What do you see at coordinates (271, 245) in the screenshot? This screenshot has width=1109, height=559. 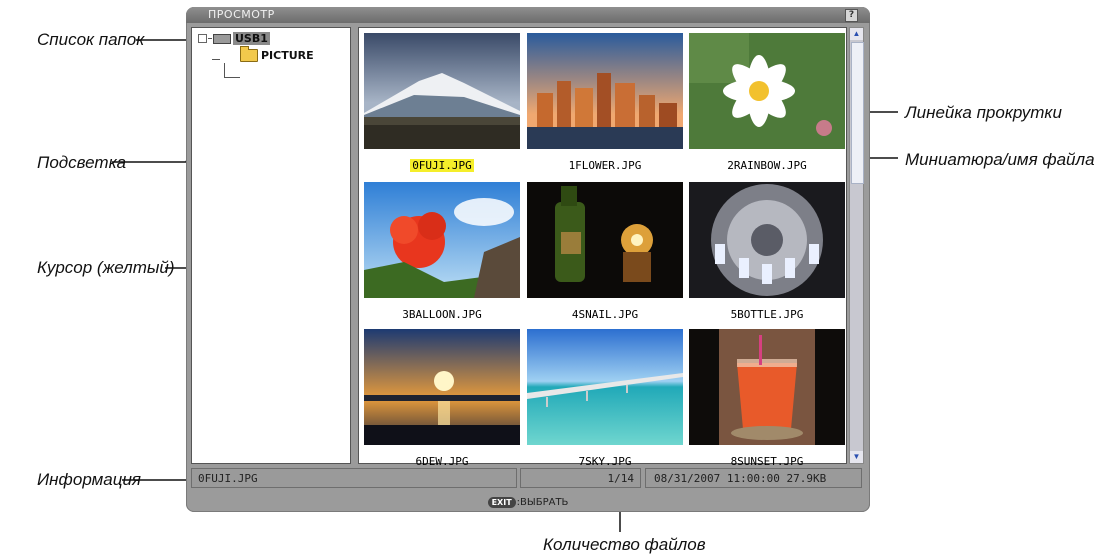 I see `folder-list-pane: USB1 PICTURE` at bounding box center [271, 245].